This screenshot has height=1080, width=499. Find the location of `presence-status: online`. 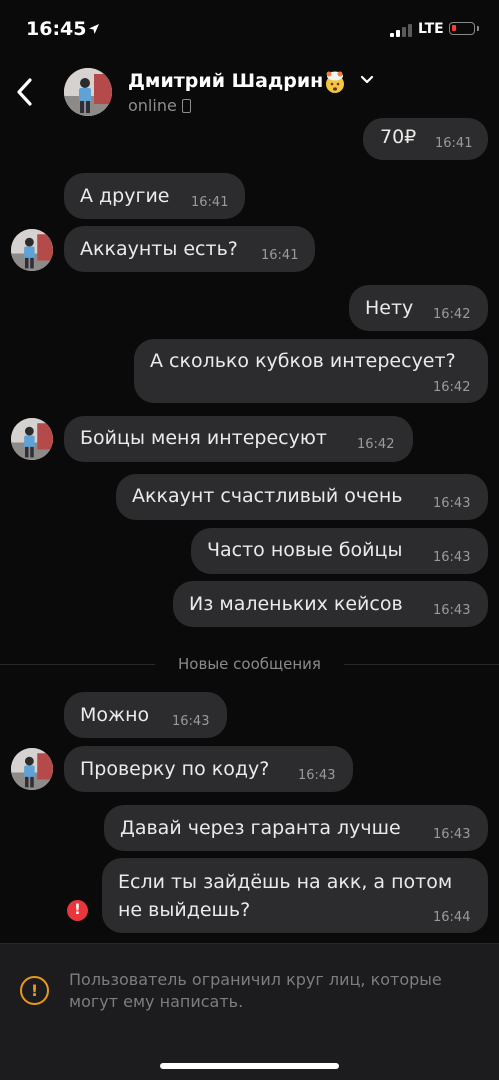

presence-status: online is located at coordinates (152, 105).